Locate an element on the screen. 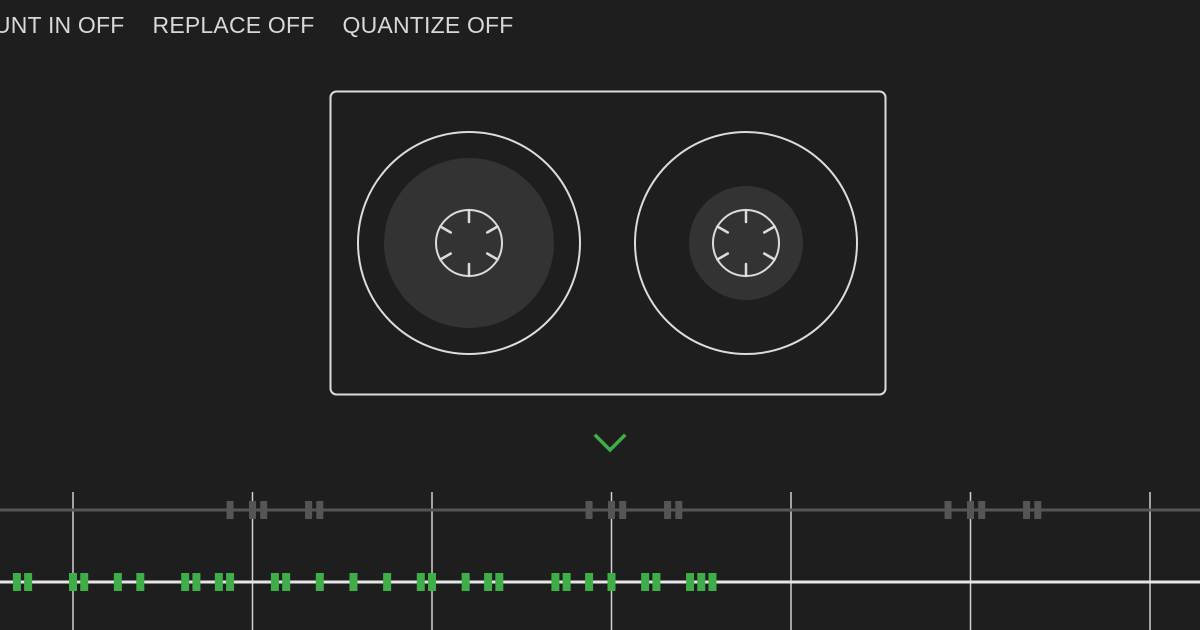 This screenshot has height=630, width=1200. left-reel-tape is located at coordinates (469, 243).